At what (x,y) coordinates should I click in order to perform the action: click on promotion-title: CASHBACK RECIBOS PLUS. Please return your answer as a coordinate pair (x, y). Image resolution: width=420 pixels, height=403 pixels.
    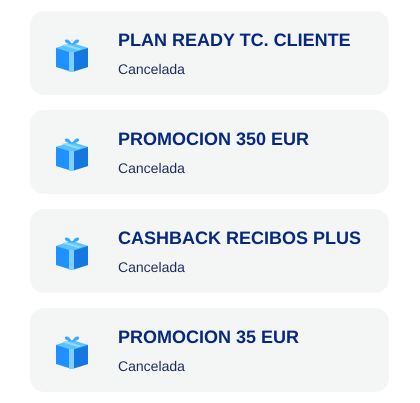
    Looking at the image, I should click on (240, 238).